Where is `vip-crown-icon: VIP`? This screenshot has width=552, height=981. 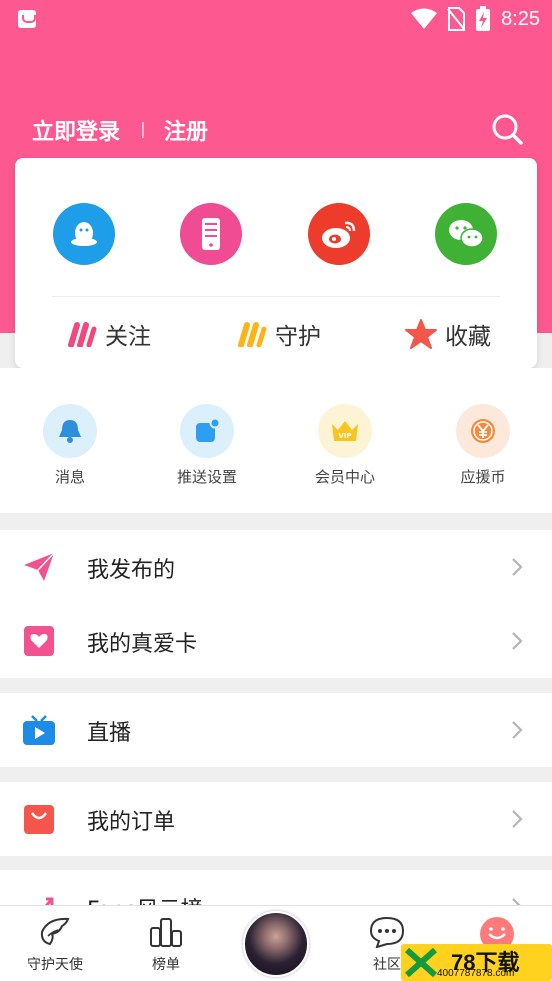 vip-crown-icon: VIP is located at coordinates (345, 431).